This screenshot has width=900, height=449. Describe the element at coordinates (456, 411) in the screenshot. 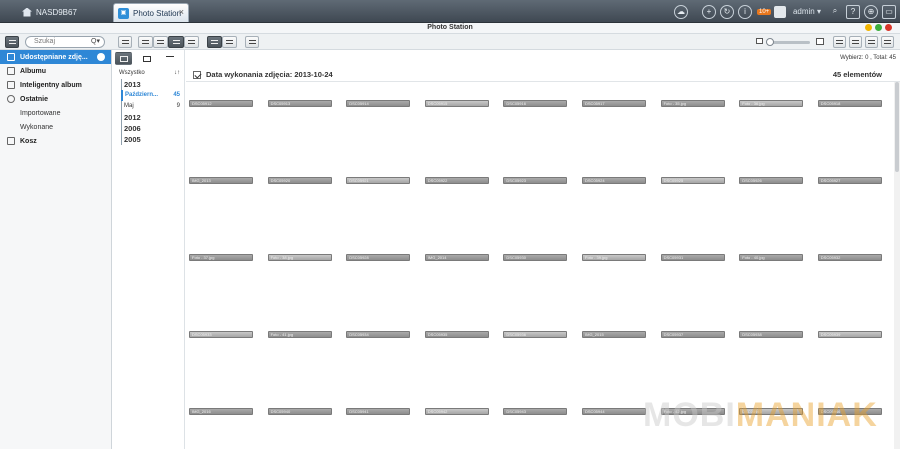

I see `photo-thumbnail: DSC05942` at that location.